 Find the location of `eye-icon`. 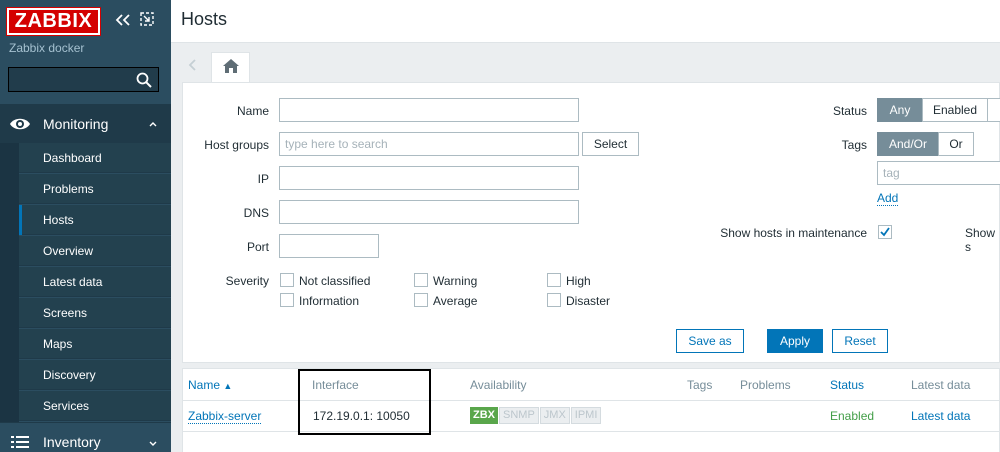

eye-icon is located at coordinates (20, 124).